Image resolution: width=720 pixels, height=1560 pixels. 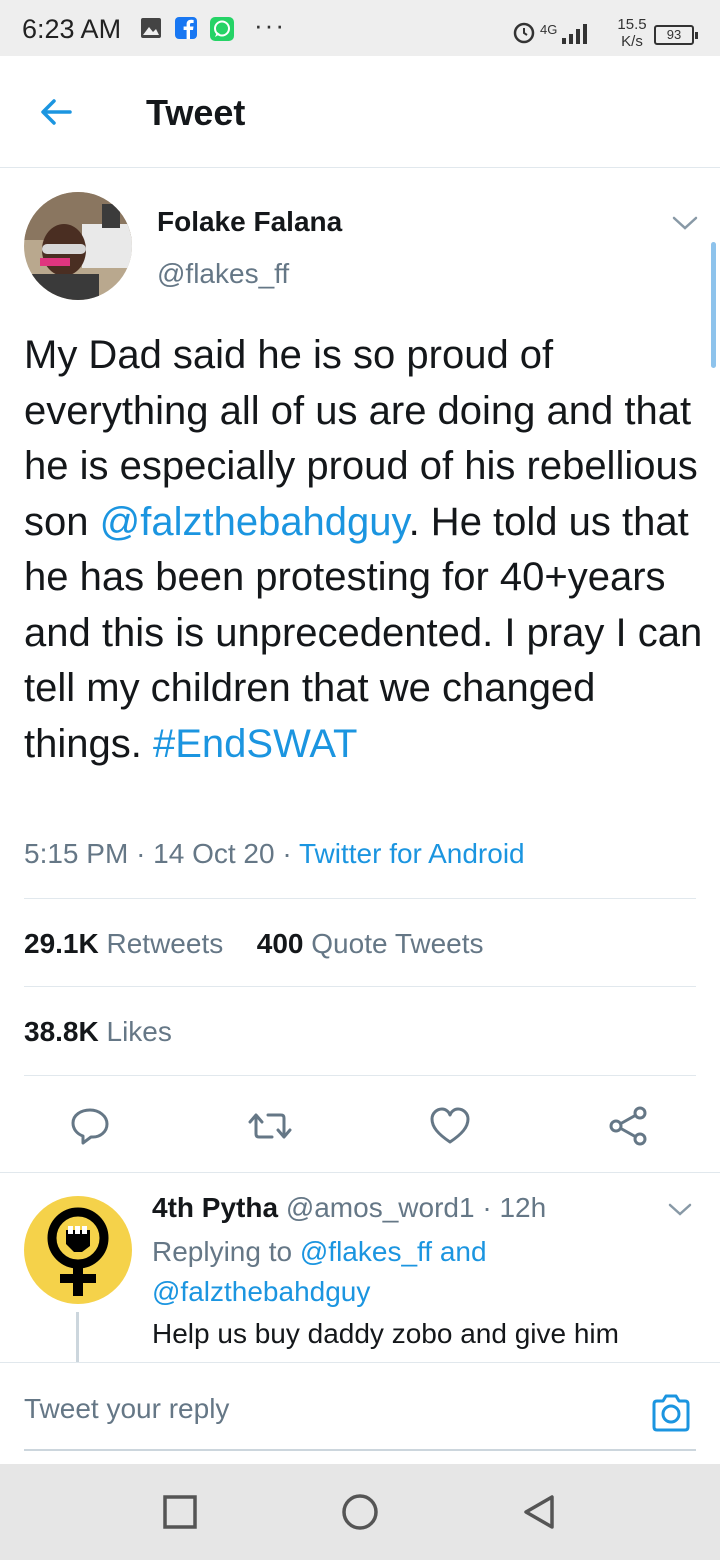 What do you see at coordinates (222, 1251) in the screenshot?
I see `replying-prefix: Replying to` at bounding box center [222, 1251].